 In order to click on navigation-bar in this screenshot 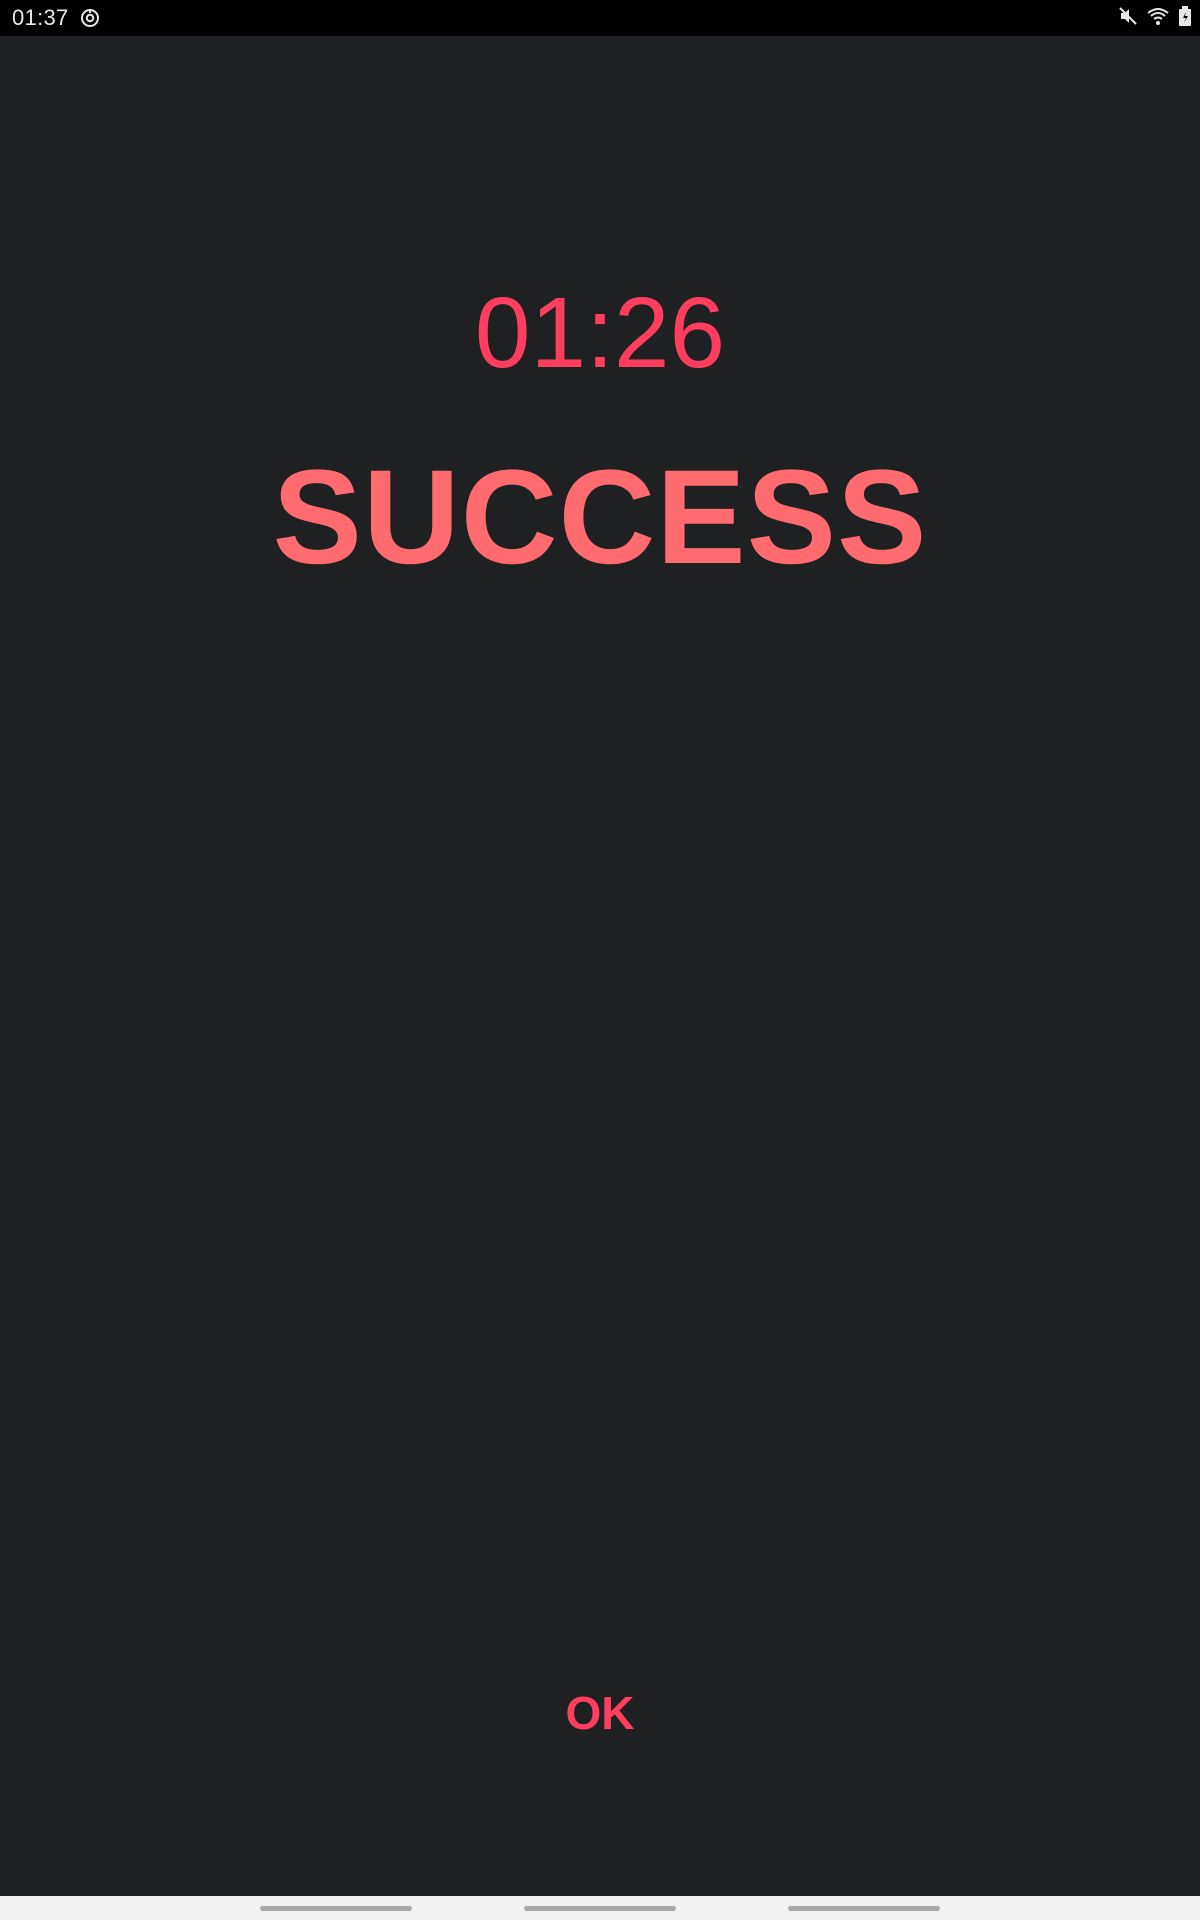, I will do `click(600, 1908)`.